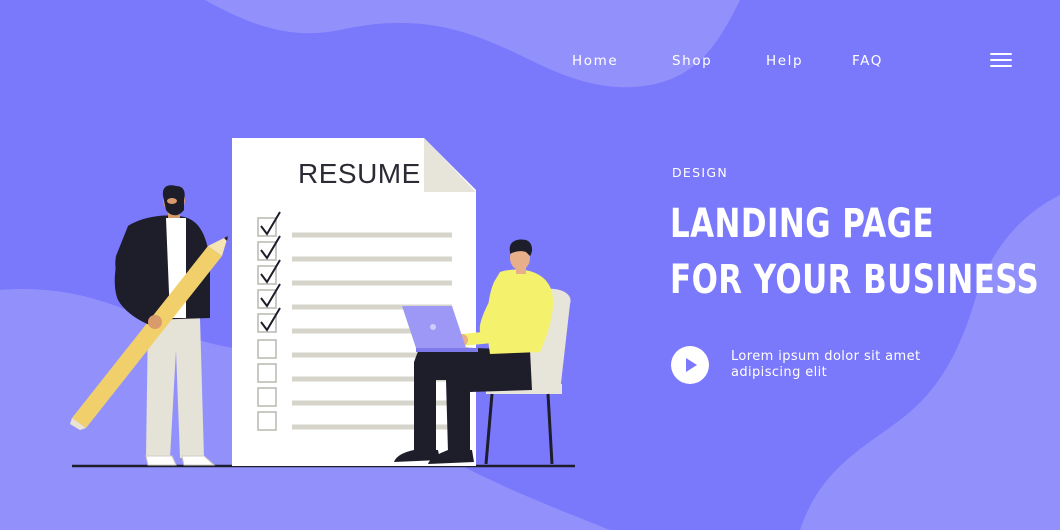 The width and height of the screenshot is (1060, 530). Describe the element at coordinates (700, 172) in the screenshot. I see `hero-eyebrow: DESIGN` at that location.